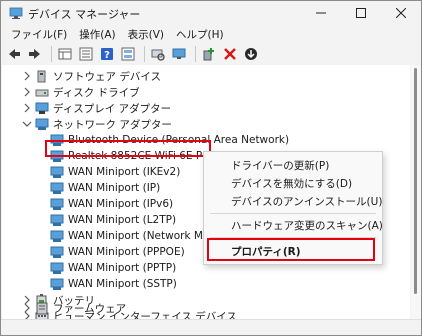  I want to click on disk-drive-icon, so click(42, 92).